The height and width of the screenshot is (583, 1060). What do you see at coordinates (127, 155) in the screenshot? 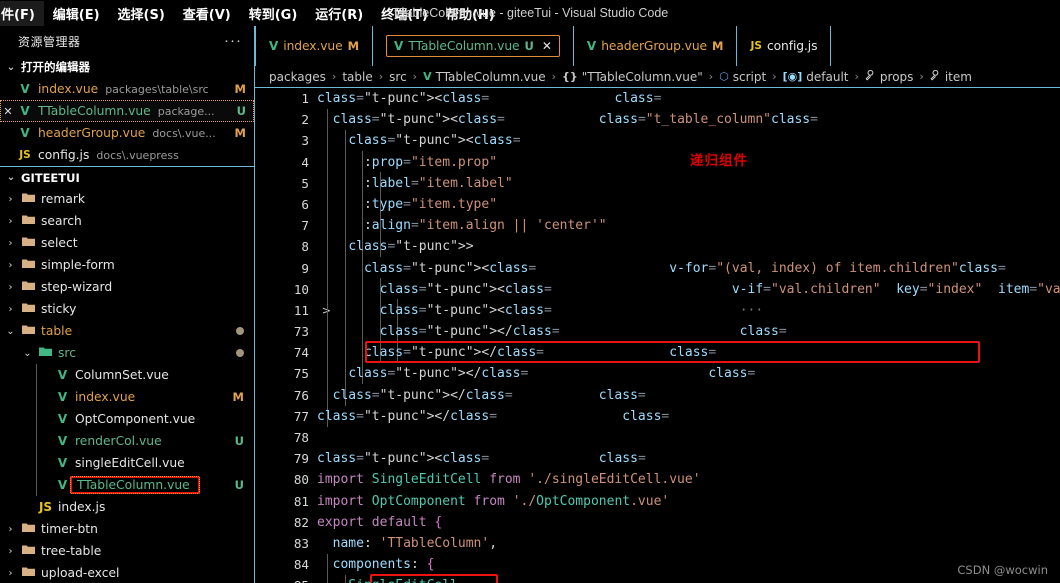
I see `open-editor-item: JS config.js docs\.vuepress` at bounding box center [127, 155].